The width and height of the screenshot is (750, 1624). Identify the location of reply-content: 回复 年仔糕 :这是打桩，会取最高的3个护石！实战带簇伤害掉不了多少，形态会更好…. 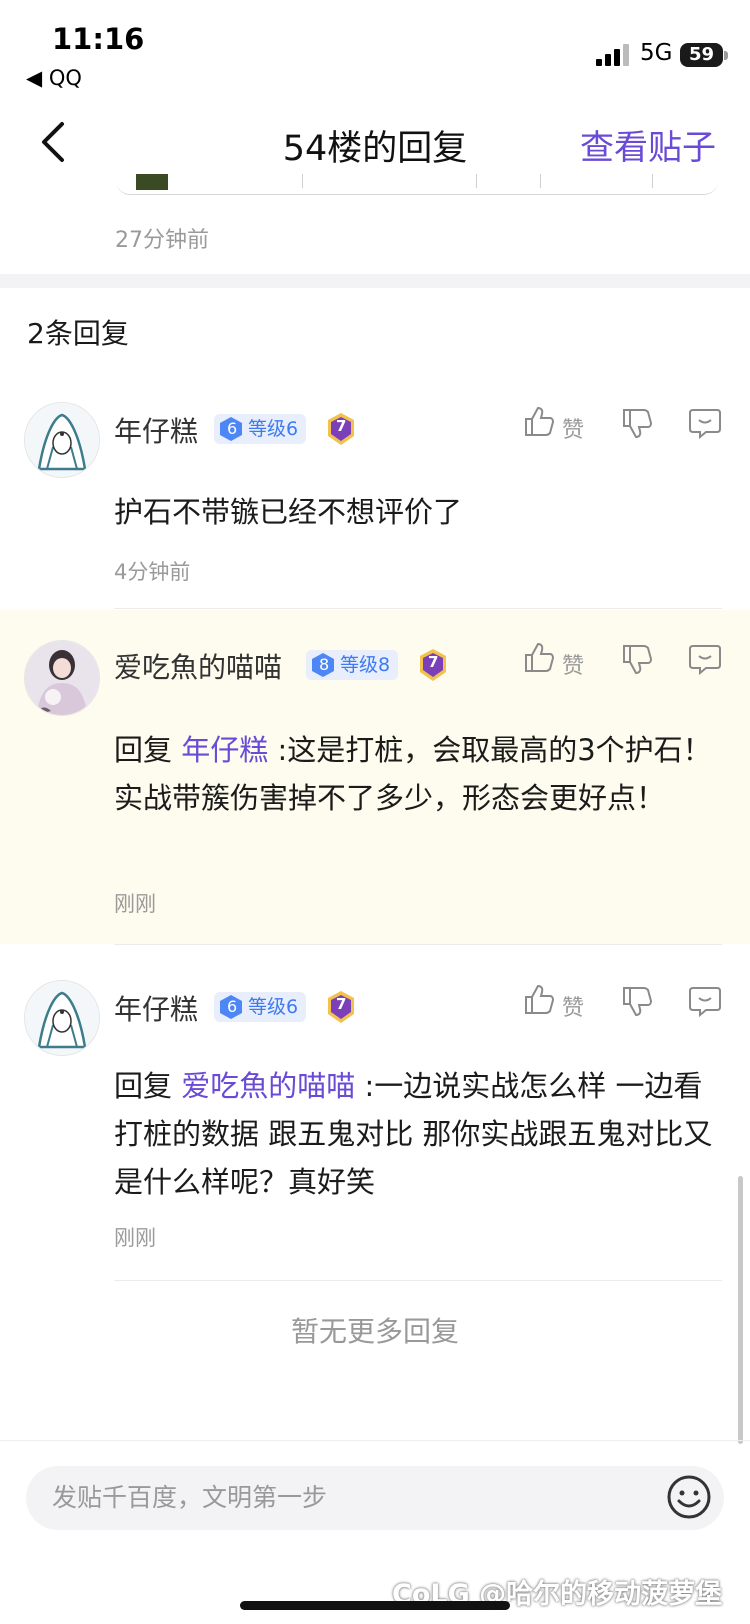
(418, 774).